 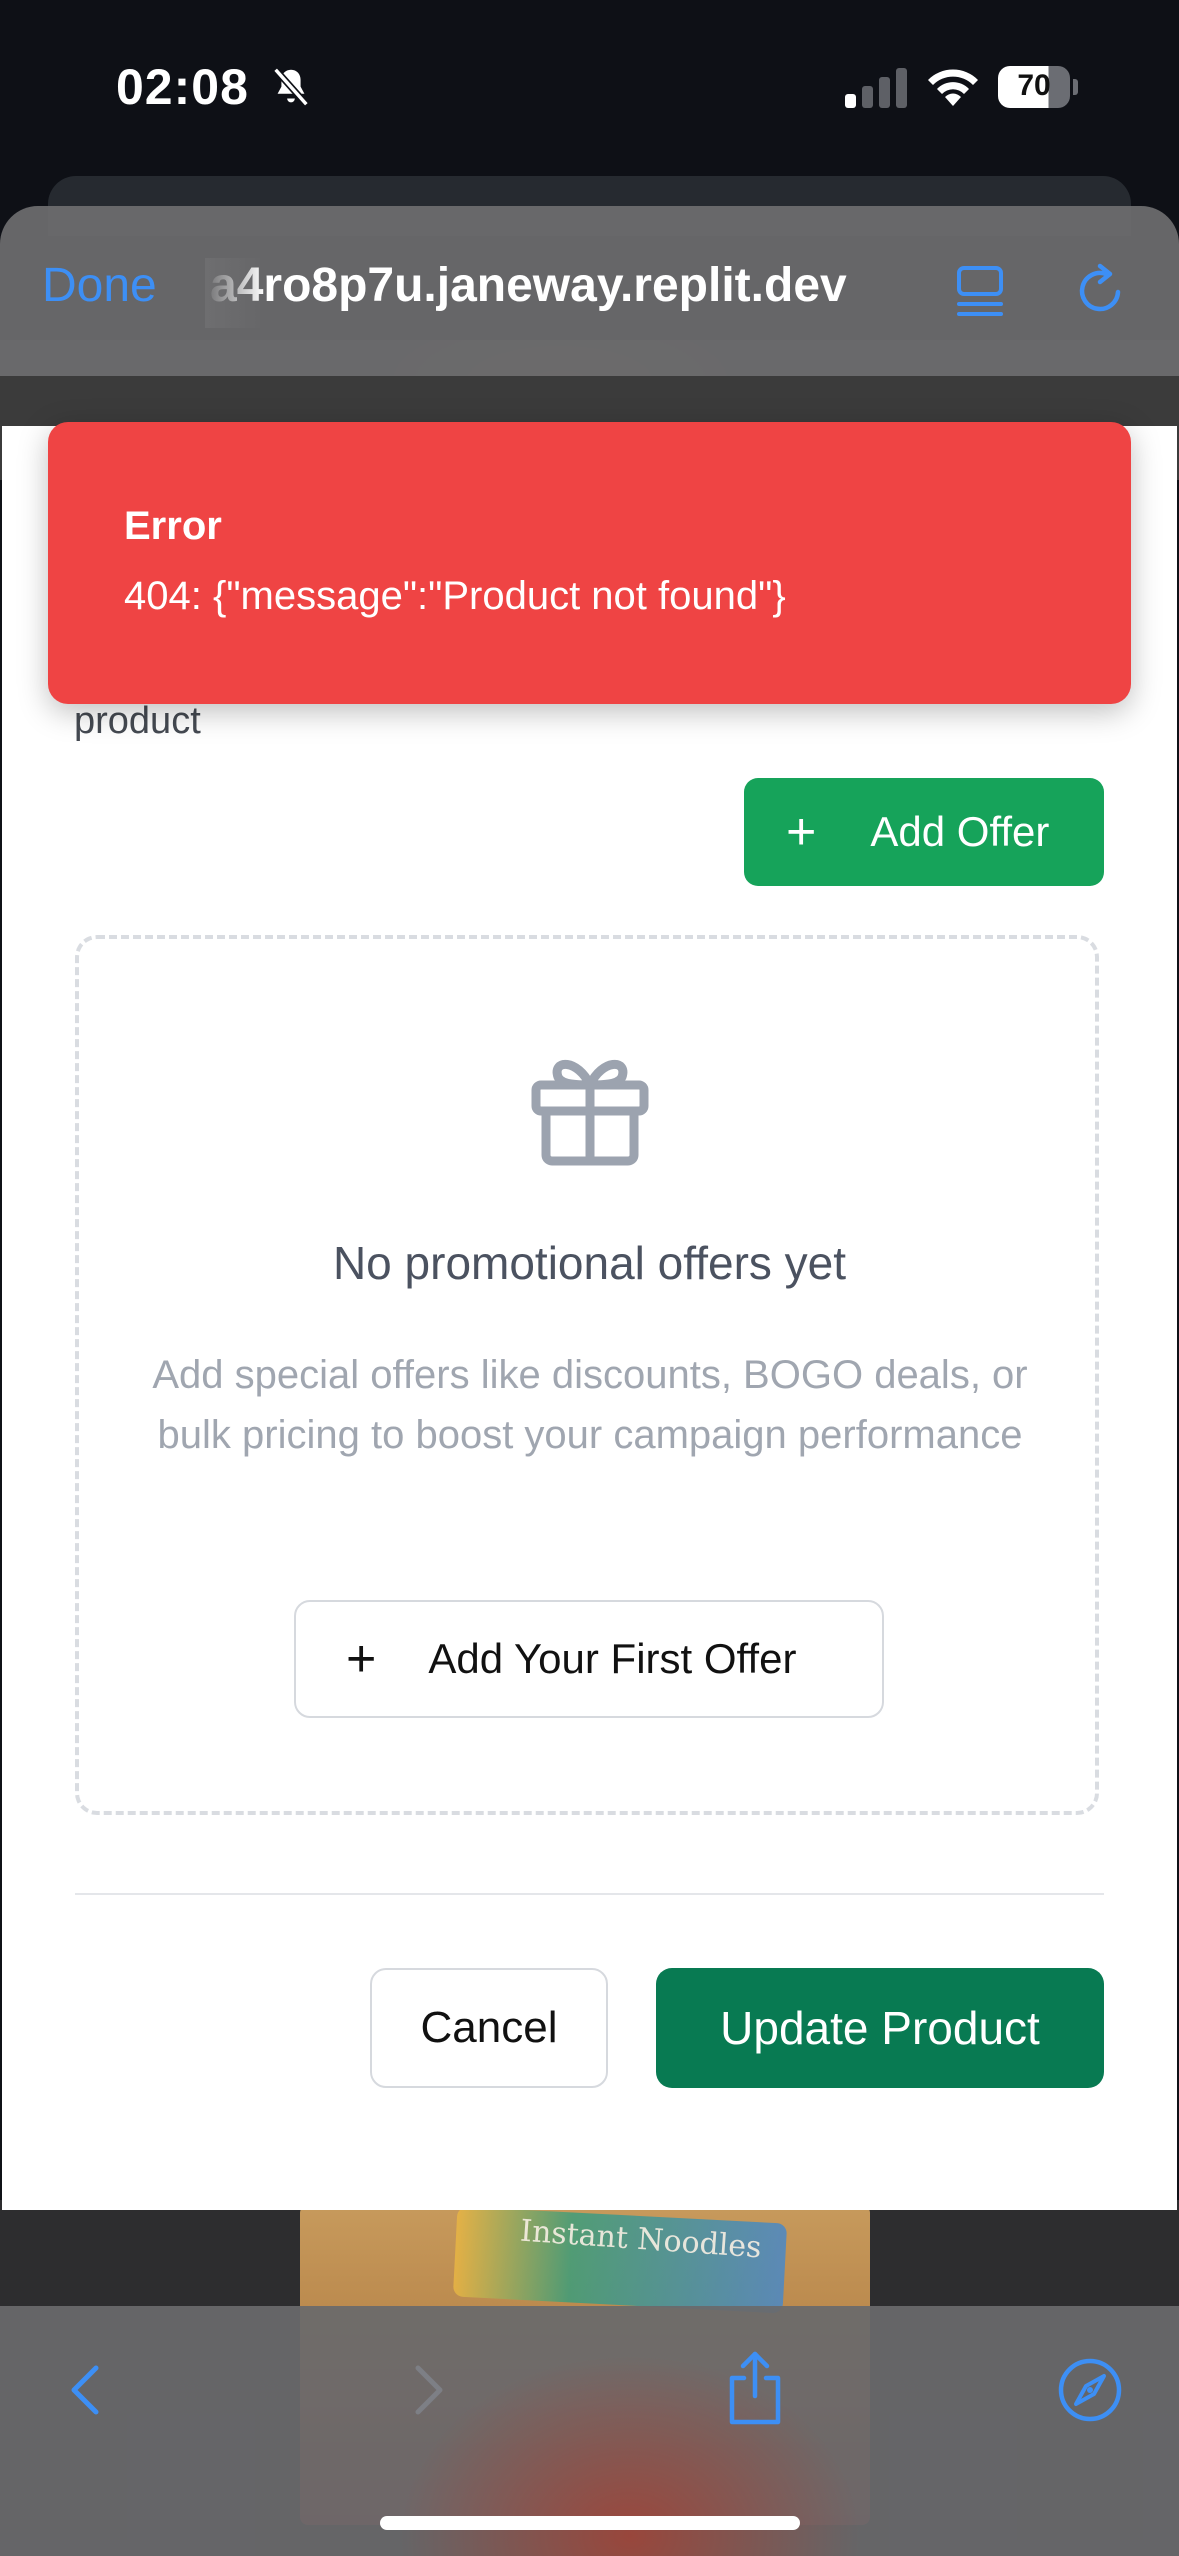 What do you see at coordinates (1090, 2390) in the screenshot?
I see `compass-icon` at bounding box center [1090, 2390].